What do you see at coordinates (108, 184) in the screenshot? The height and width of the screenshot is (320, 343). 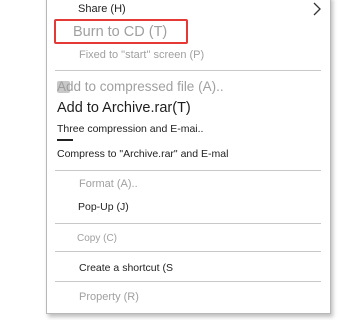 I see `menu-item-format: Format (A)..` at bounding box center [108, 184].